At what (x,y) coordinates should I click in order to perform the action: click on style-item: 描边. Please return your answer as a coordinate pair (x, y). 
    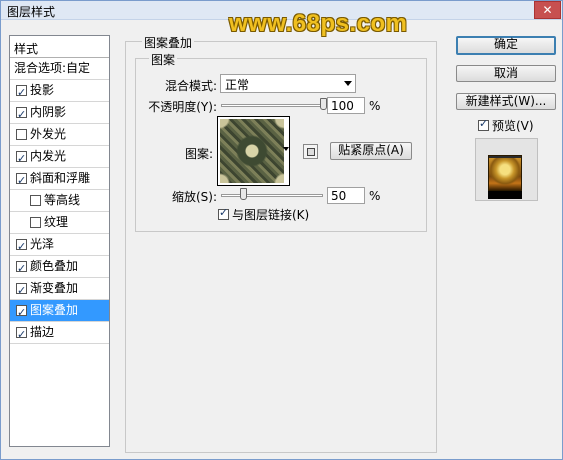
    Looking at the image, I should click on (59, 333).